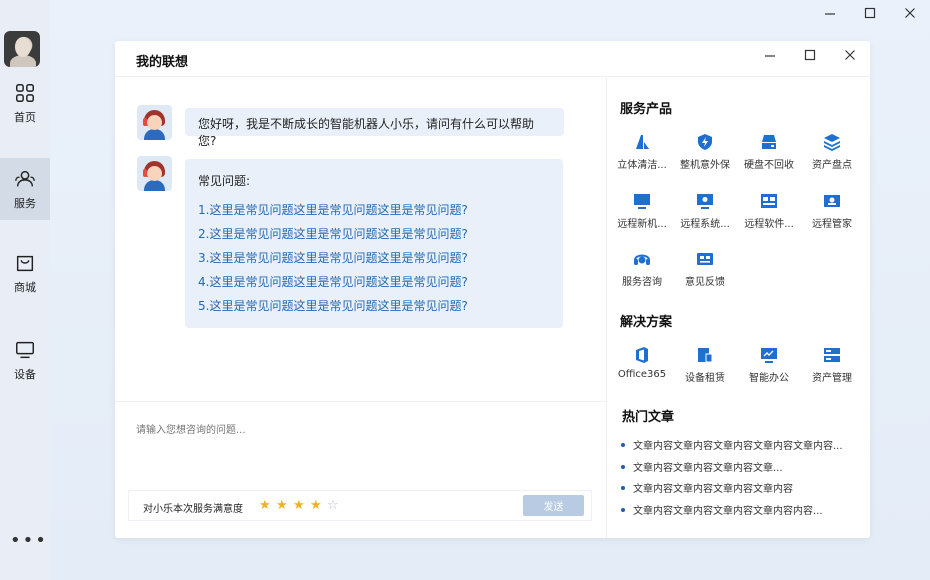 The image size is (930, 580). What do you see at coordinates (705, 165) in the screenshot?
I see `service-label: 整机意外保` at bounding box center [705, 165].